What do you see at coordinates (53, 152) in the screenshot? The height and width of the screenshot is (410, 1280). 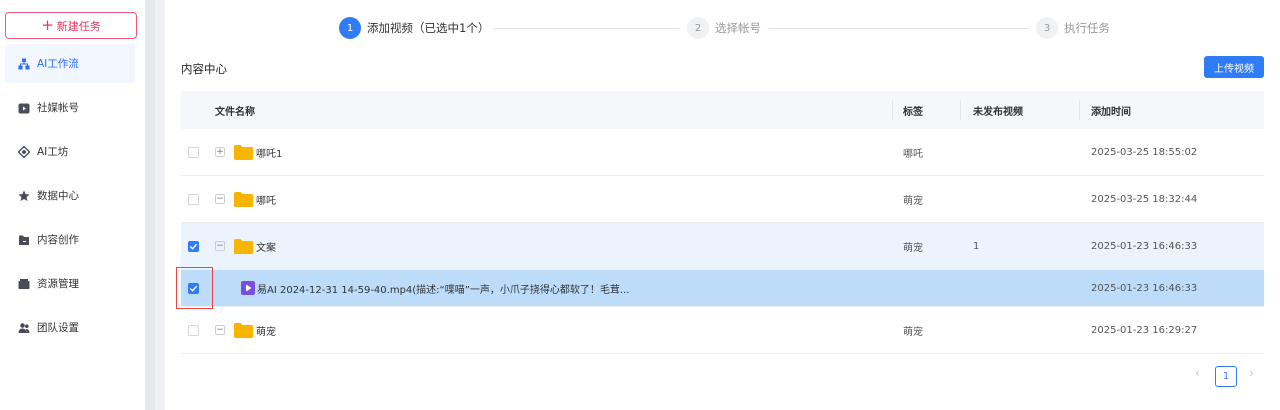 I see `sidebar-item-label: AI工坊` at bounding box center [53, 152].